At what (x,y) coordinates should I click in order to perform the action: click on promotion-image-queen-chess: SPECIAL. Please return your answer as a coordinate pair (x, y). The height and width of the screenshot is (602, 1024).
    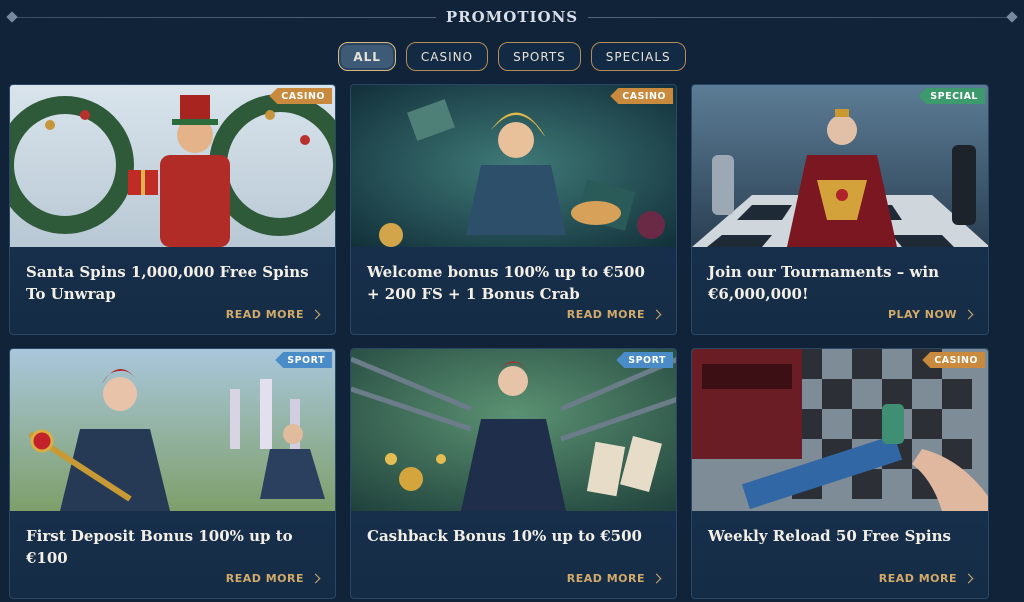
    Looking at the image, I should click on (840, 166).